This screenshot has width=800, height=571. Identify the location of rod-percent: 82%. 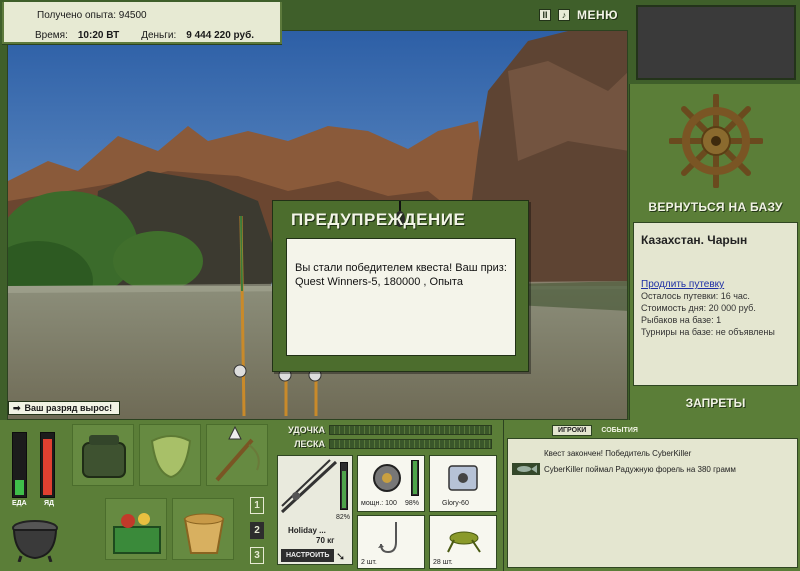
(343, 517).